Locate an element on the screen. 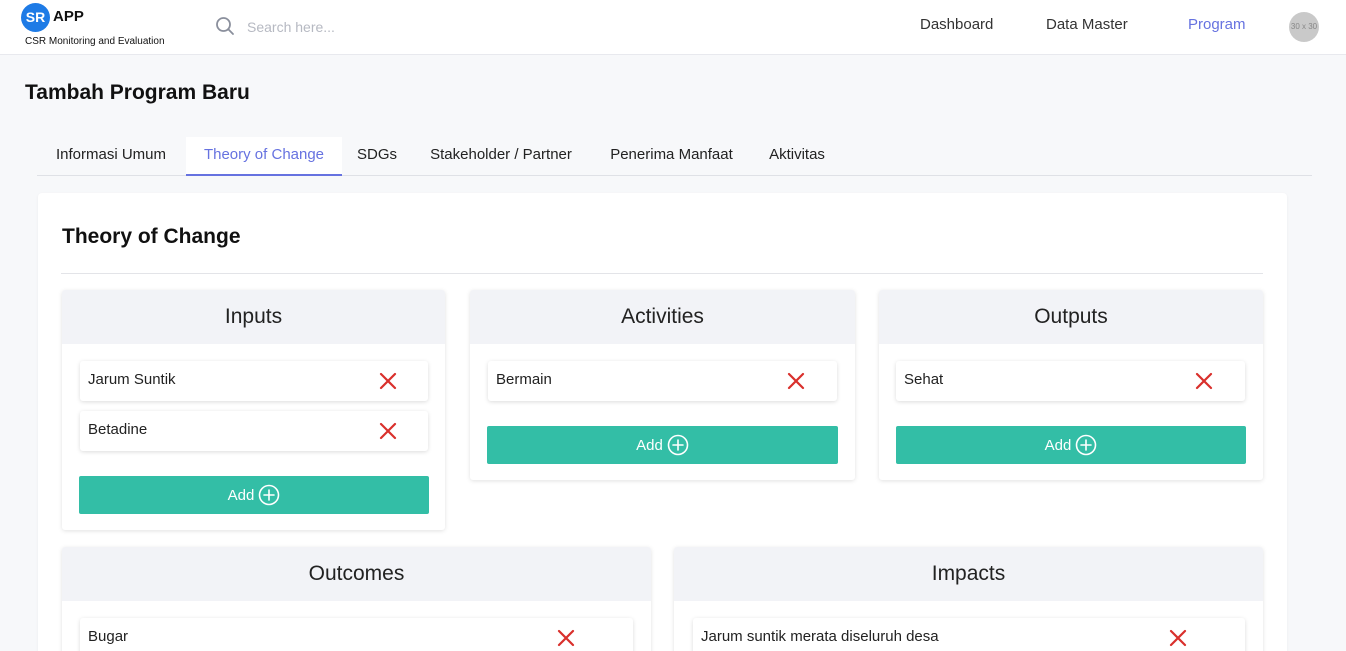 This screenshot has width=1346, height=651. logo-subtitle: CSR Monitoring and Evaluation is located at coordinates (95, 41).